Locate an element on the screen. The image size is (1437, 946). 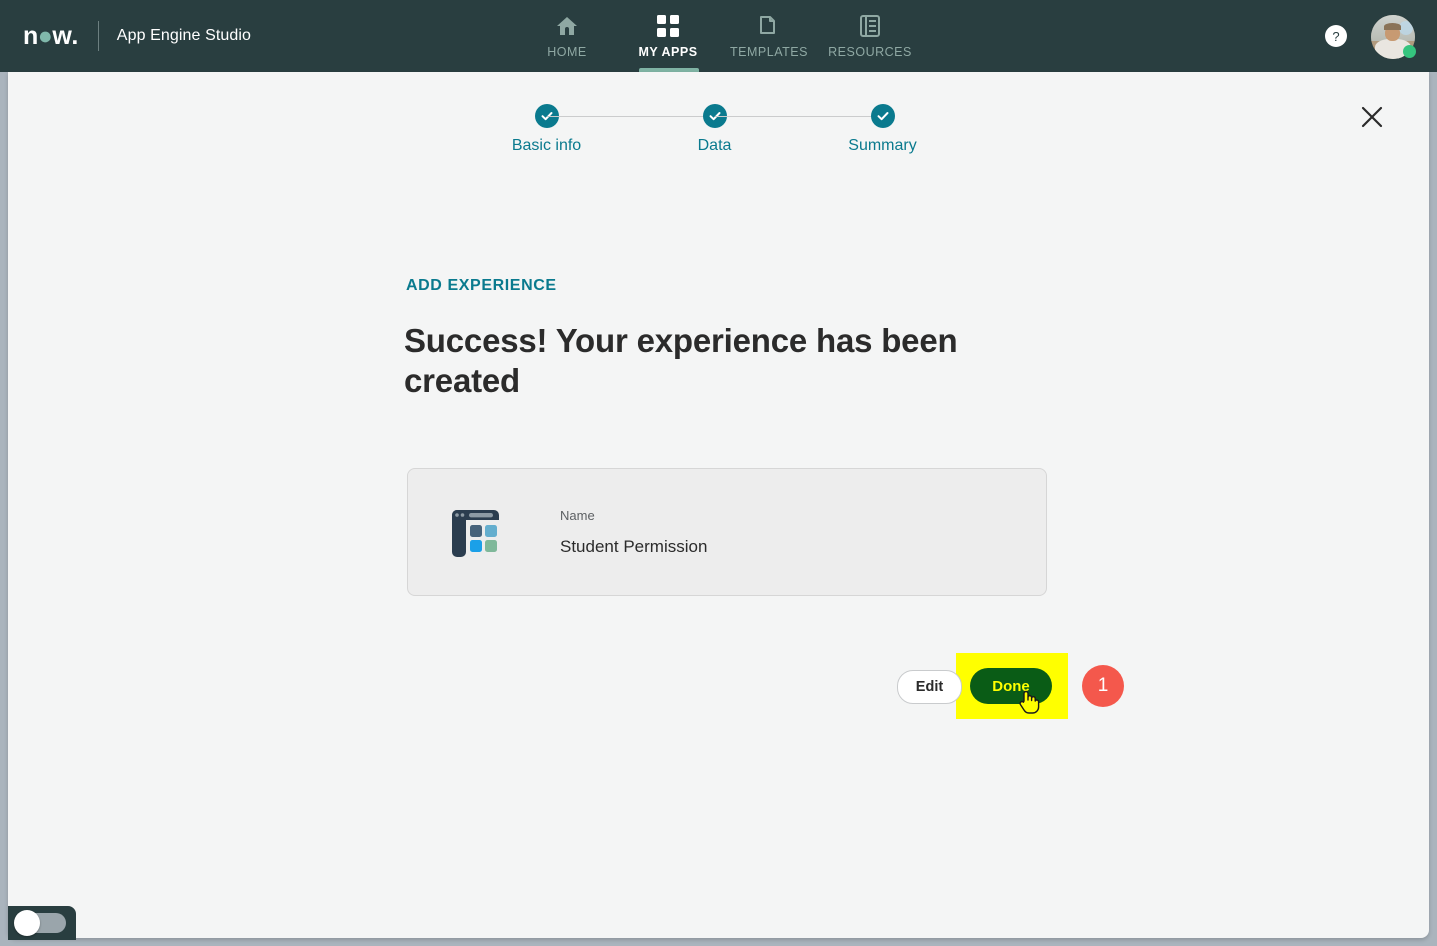
step-number-badge: 1 is located at coordinates (1103, 686).